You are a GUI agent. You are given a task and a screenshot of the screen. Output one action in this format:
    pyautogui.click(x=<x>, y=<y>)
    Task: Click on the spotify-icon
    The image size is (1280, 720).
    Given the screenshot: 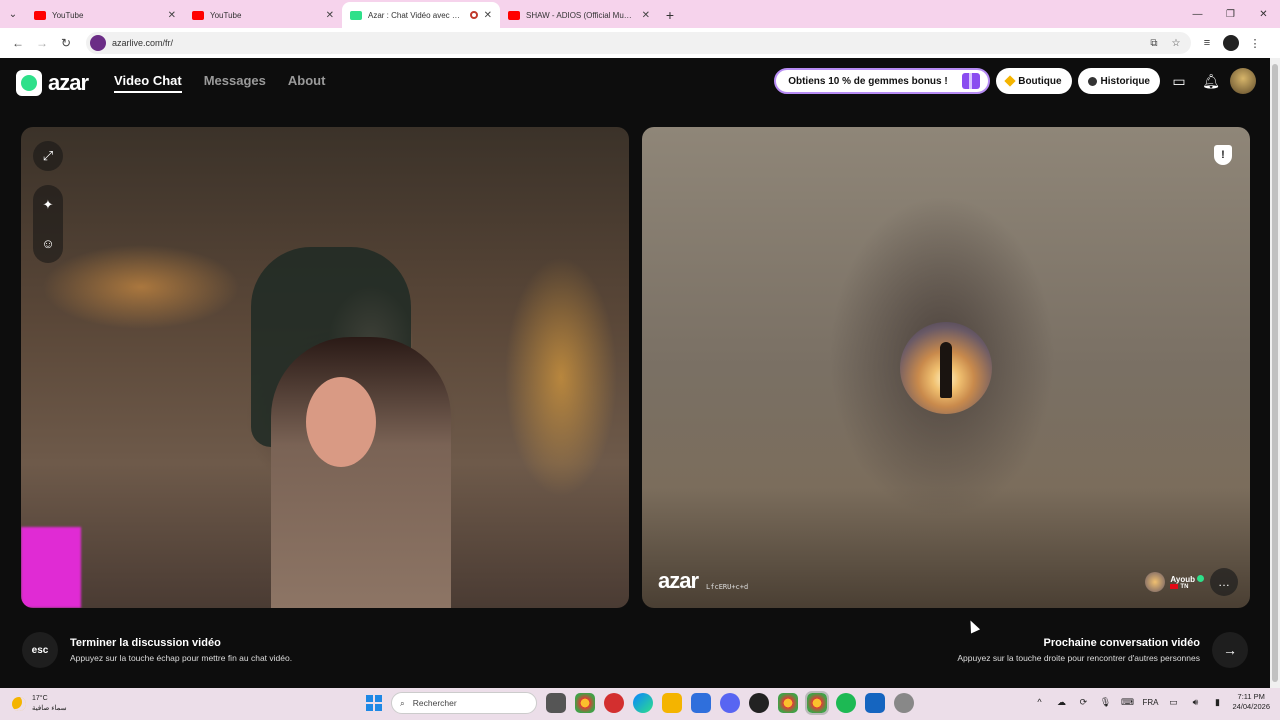 What is the action you would take?
    pyautogui.click(x=846, y=703)
    